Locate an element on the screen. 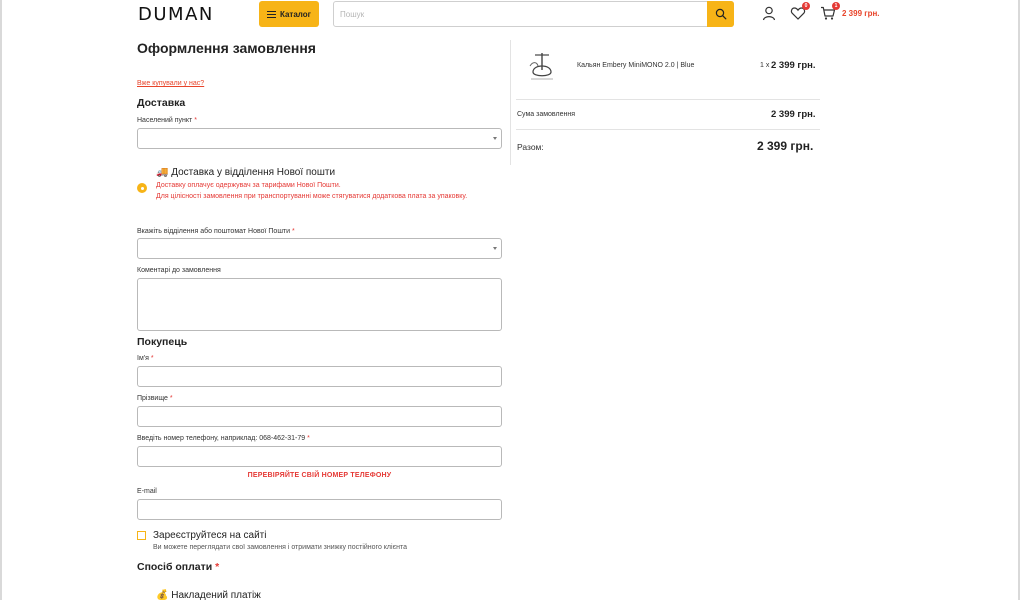  comment-textarea is located at coordinates (319, 304).